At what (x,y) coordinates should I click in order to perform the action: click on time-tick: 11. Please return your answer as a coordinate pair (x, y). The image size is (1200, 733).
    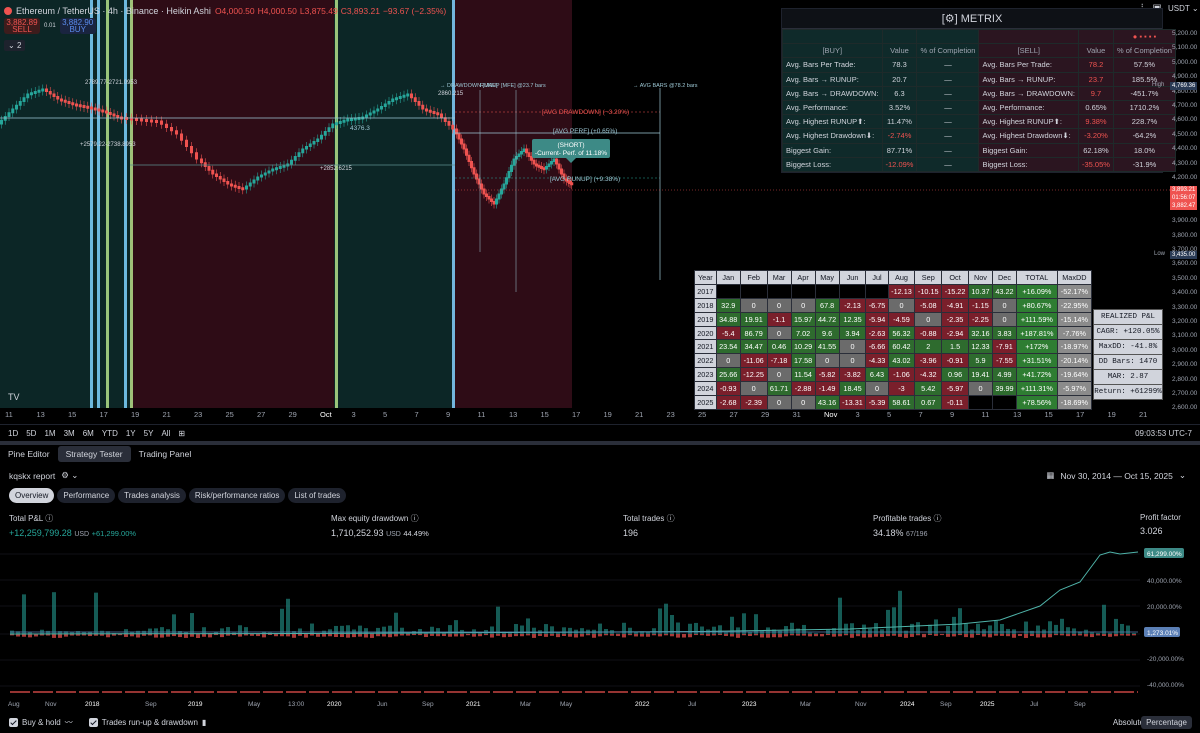
    Looking at the image, I should click on (481, 414).